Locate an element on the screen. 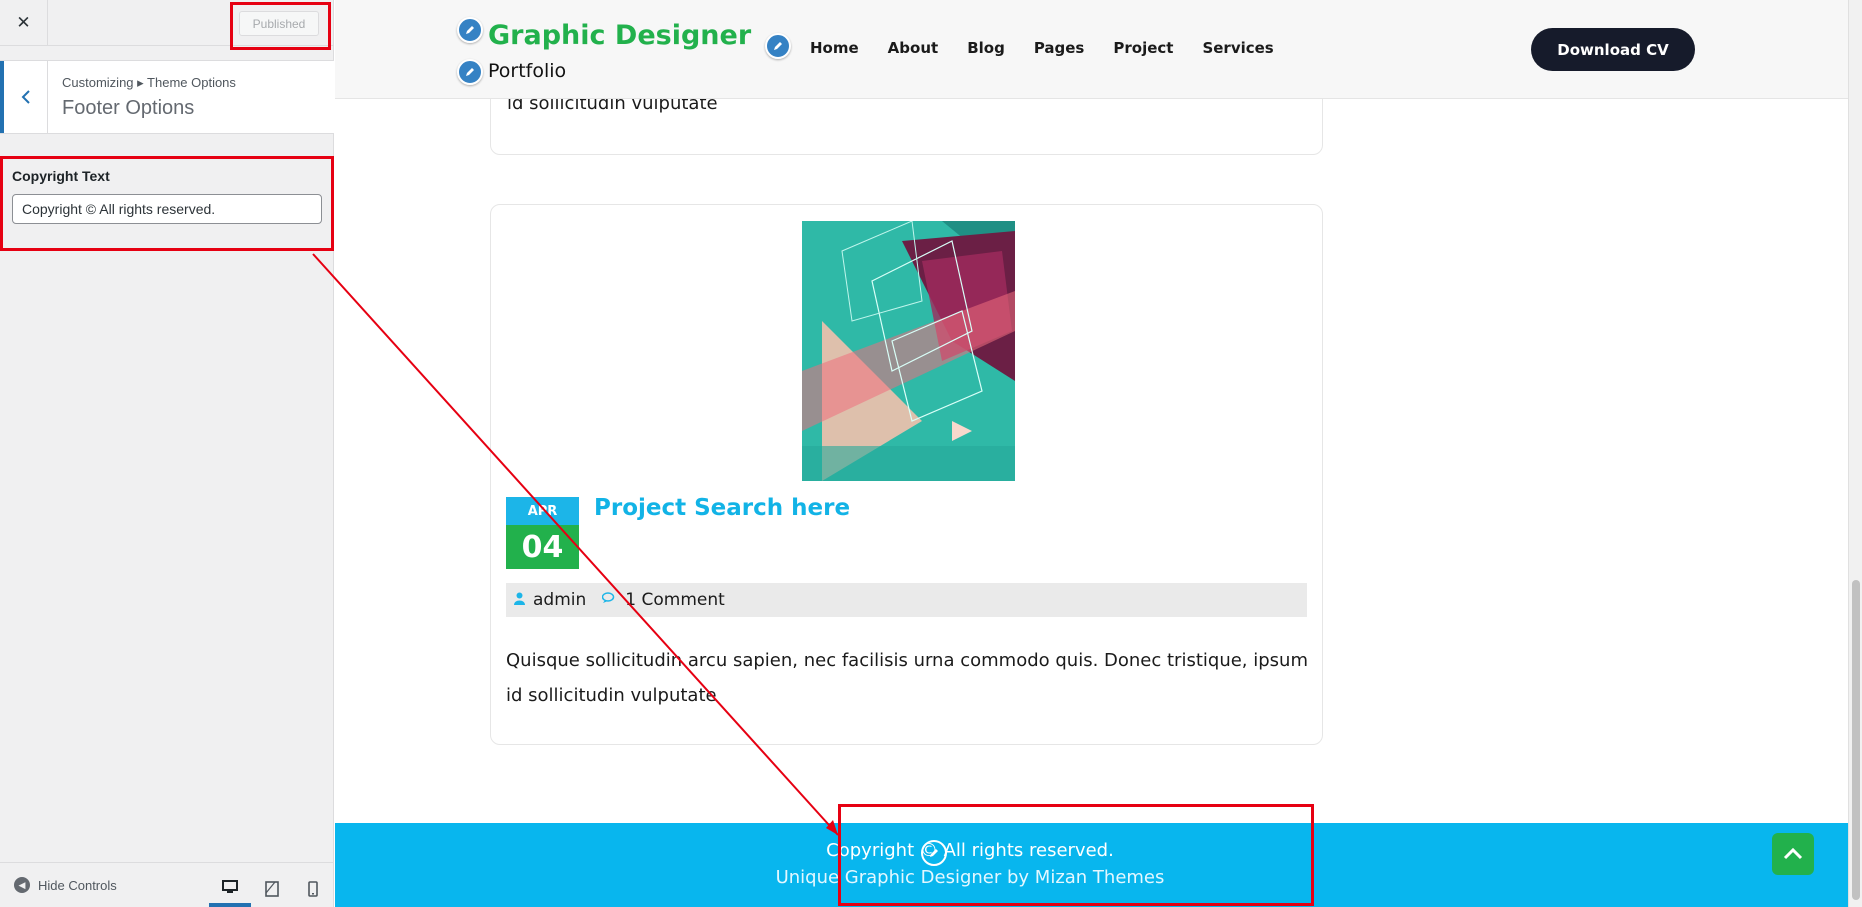  comments-icon is located at coordinates (609, 600).